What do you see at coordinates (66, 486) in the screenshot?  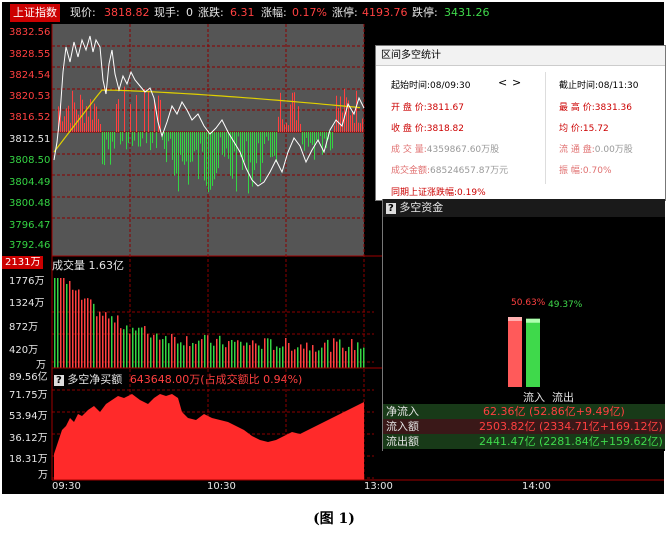 I see `time-tick: 09:30` at bounding box center [66, 486].